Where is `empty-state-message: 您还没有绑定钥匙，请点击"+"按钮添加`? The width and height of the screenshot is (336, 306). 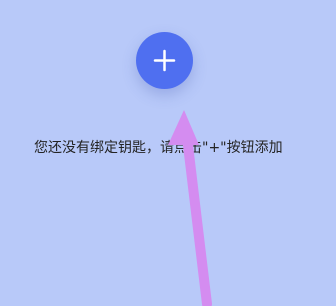 empty-state-message: 您还没有绑定钥匙，请点击"+"按钮添加 is located at coordinates (158, 148).